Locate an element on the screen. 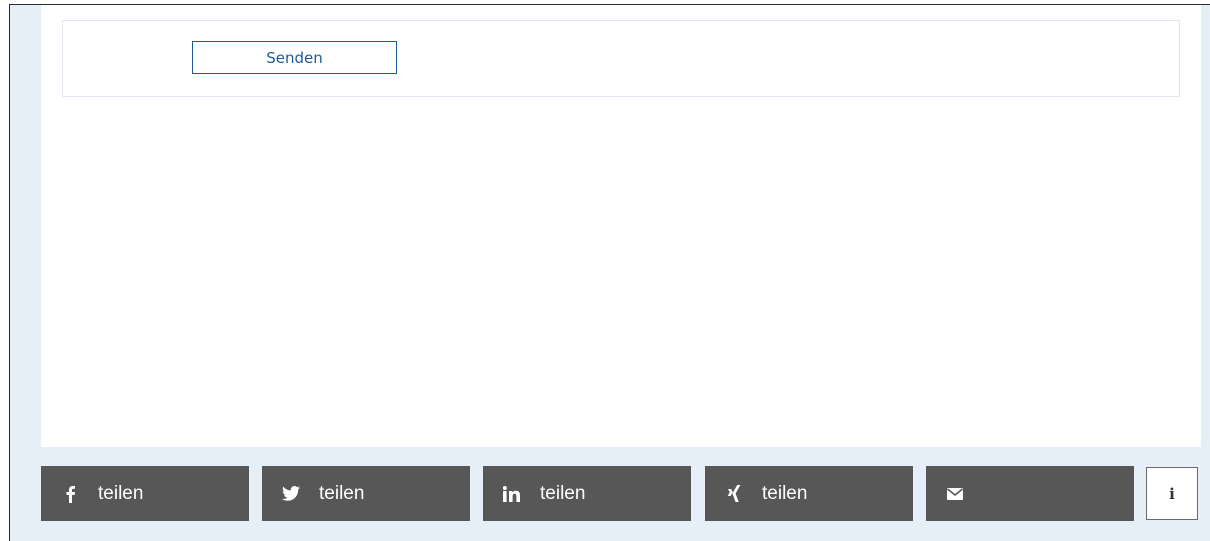 This screenshot has width=1210, height=541. twitter-icon is located at coordinates (291, 494).